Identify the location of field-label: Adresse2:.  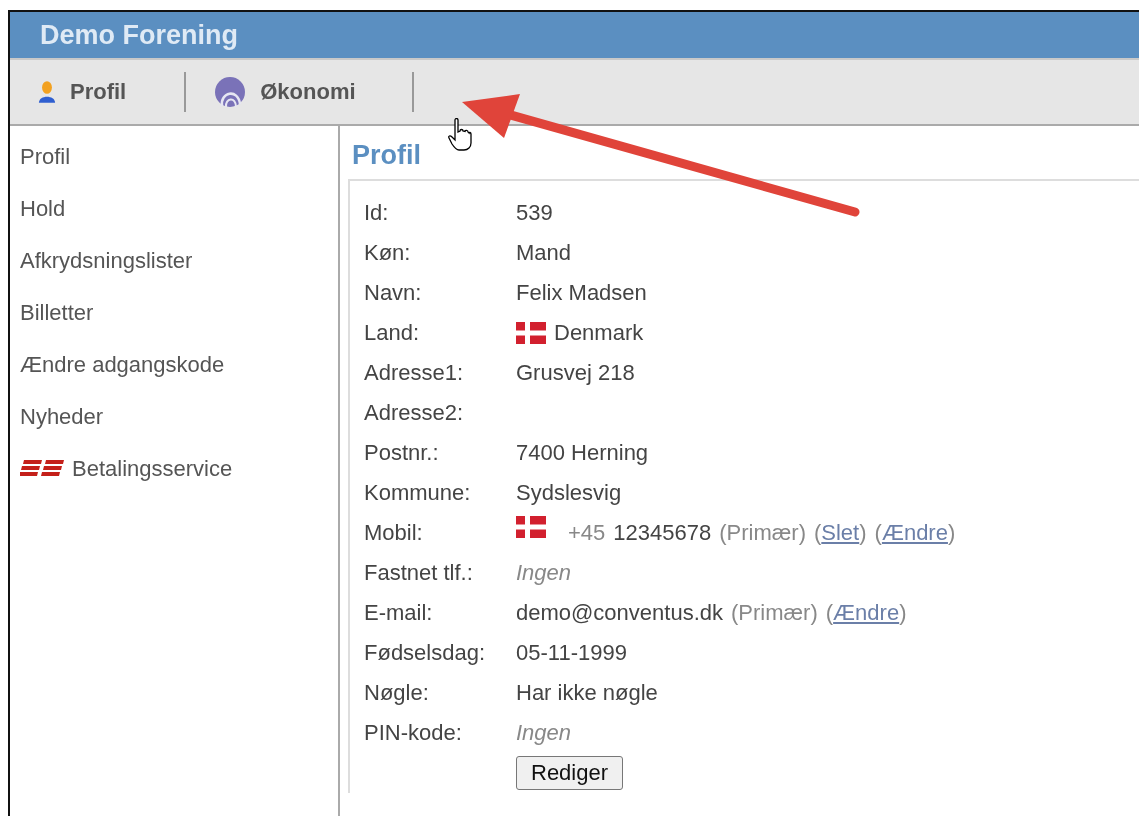
(414, 413).